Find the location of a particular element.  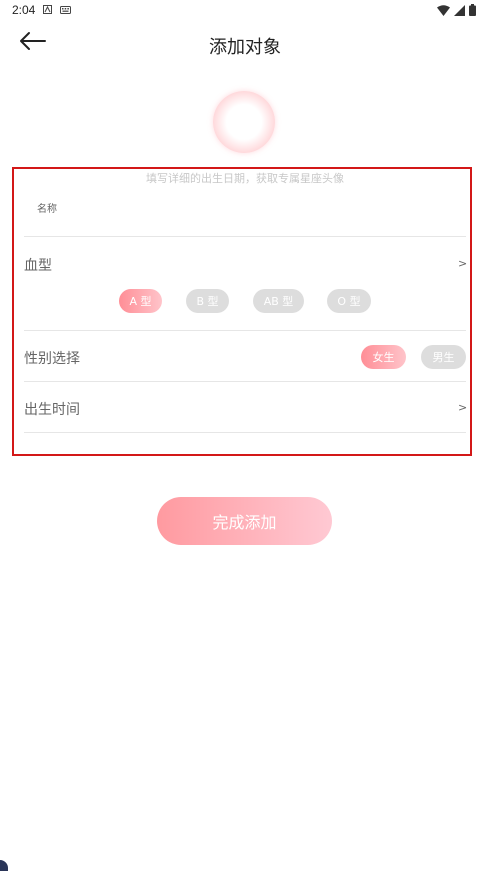

birth-time-label: 出生时间 is located at coordinates (52, 409).